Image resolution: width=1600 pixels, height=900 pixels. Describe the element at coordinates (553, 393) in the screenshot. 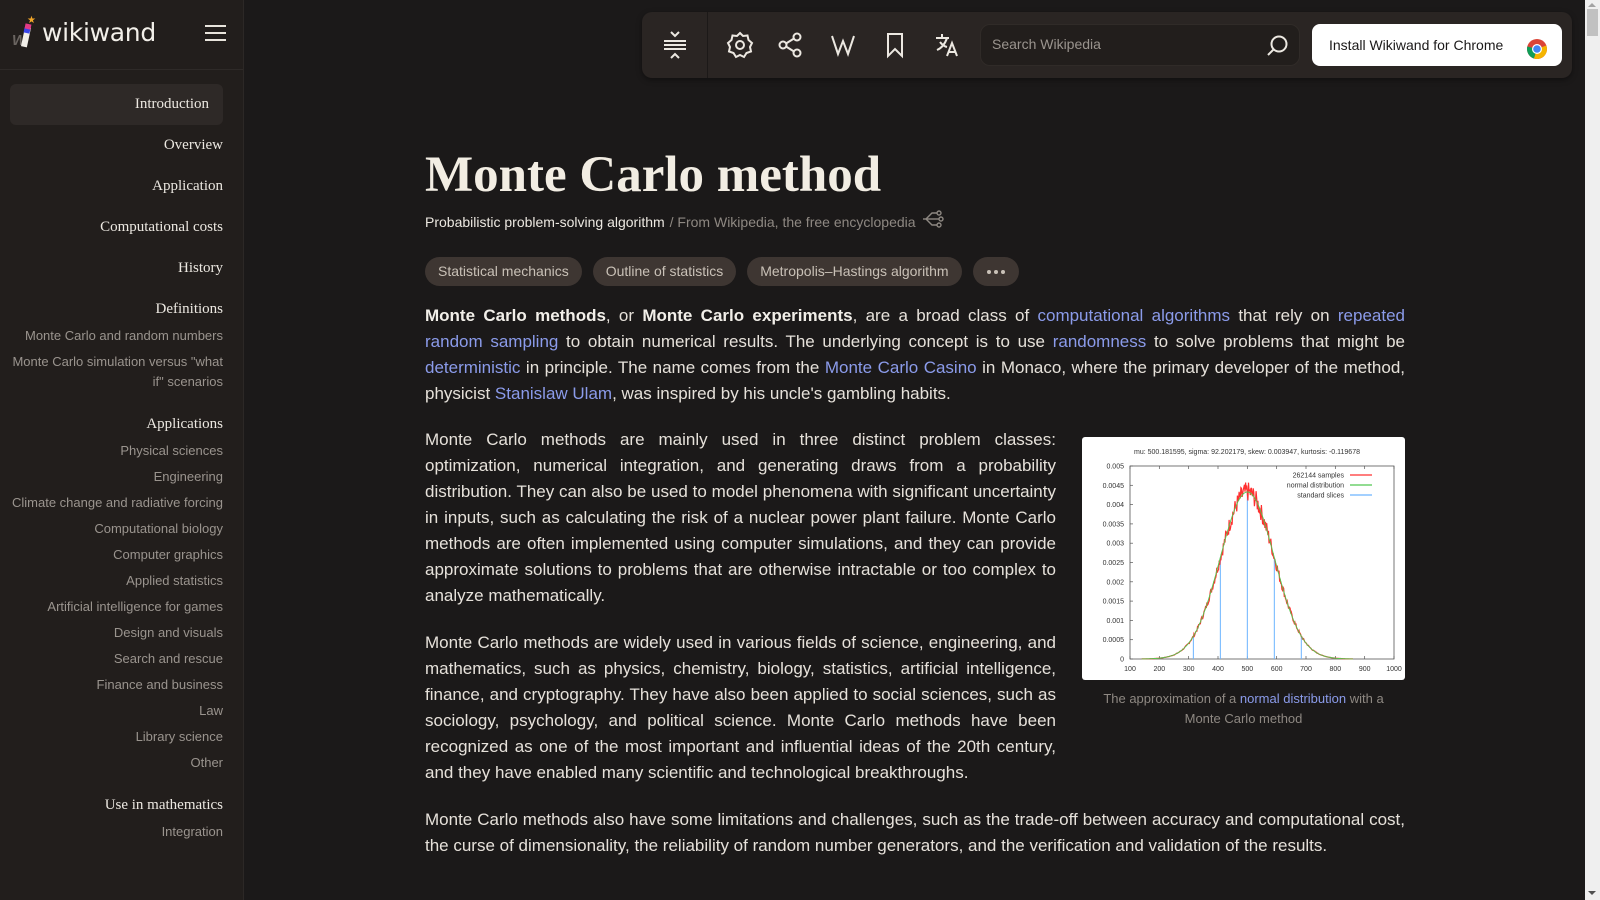

I see `link-stanislaw-ulam: Stanislaw Ulam` at that location.